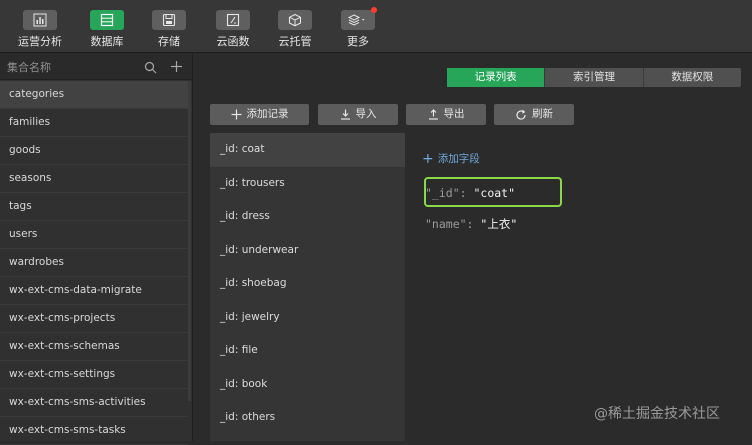 This screenshot has height=445, width=752. I want to click on toolbar-database-button: 数据库, so click(107, 29).